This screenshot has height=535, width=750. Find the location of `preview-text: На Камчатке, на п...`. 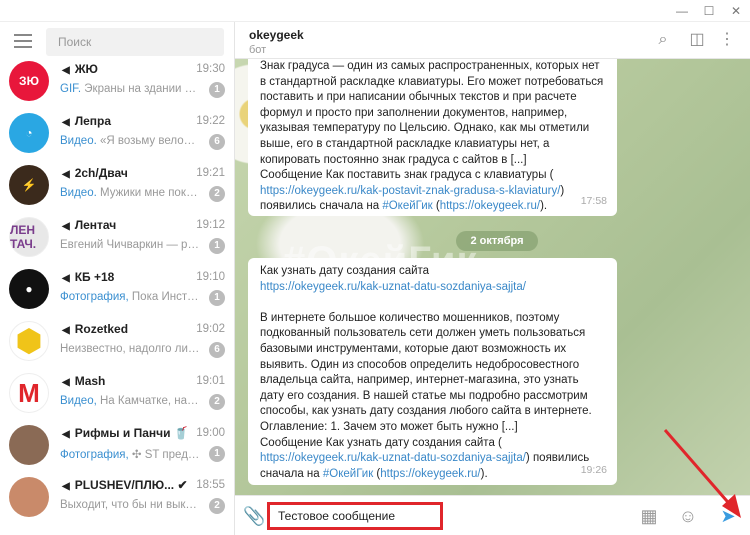

preview-text: На Камчатке, на п... is located at coordinates (148, 401).